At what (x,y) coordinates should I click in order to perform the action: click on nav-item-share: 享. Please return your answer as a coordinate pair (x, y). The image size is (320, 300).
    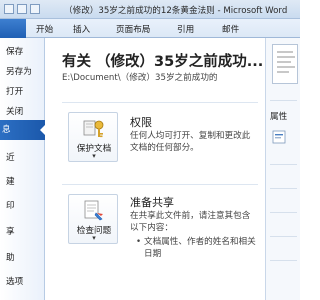
    Looking at the image, I should click on (22, 232).